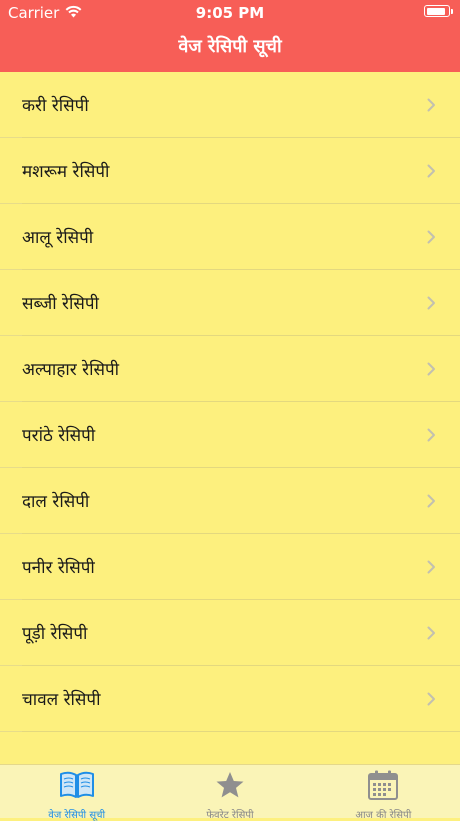 The width and height of the screenshot is (460, 821). Describe the element at coordinates (59, 436) in the screenshot. I see `list-item-label: परांठे रेसिपी` at that location.